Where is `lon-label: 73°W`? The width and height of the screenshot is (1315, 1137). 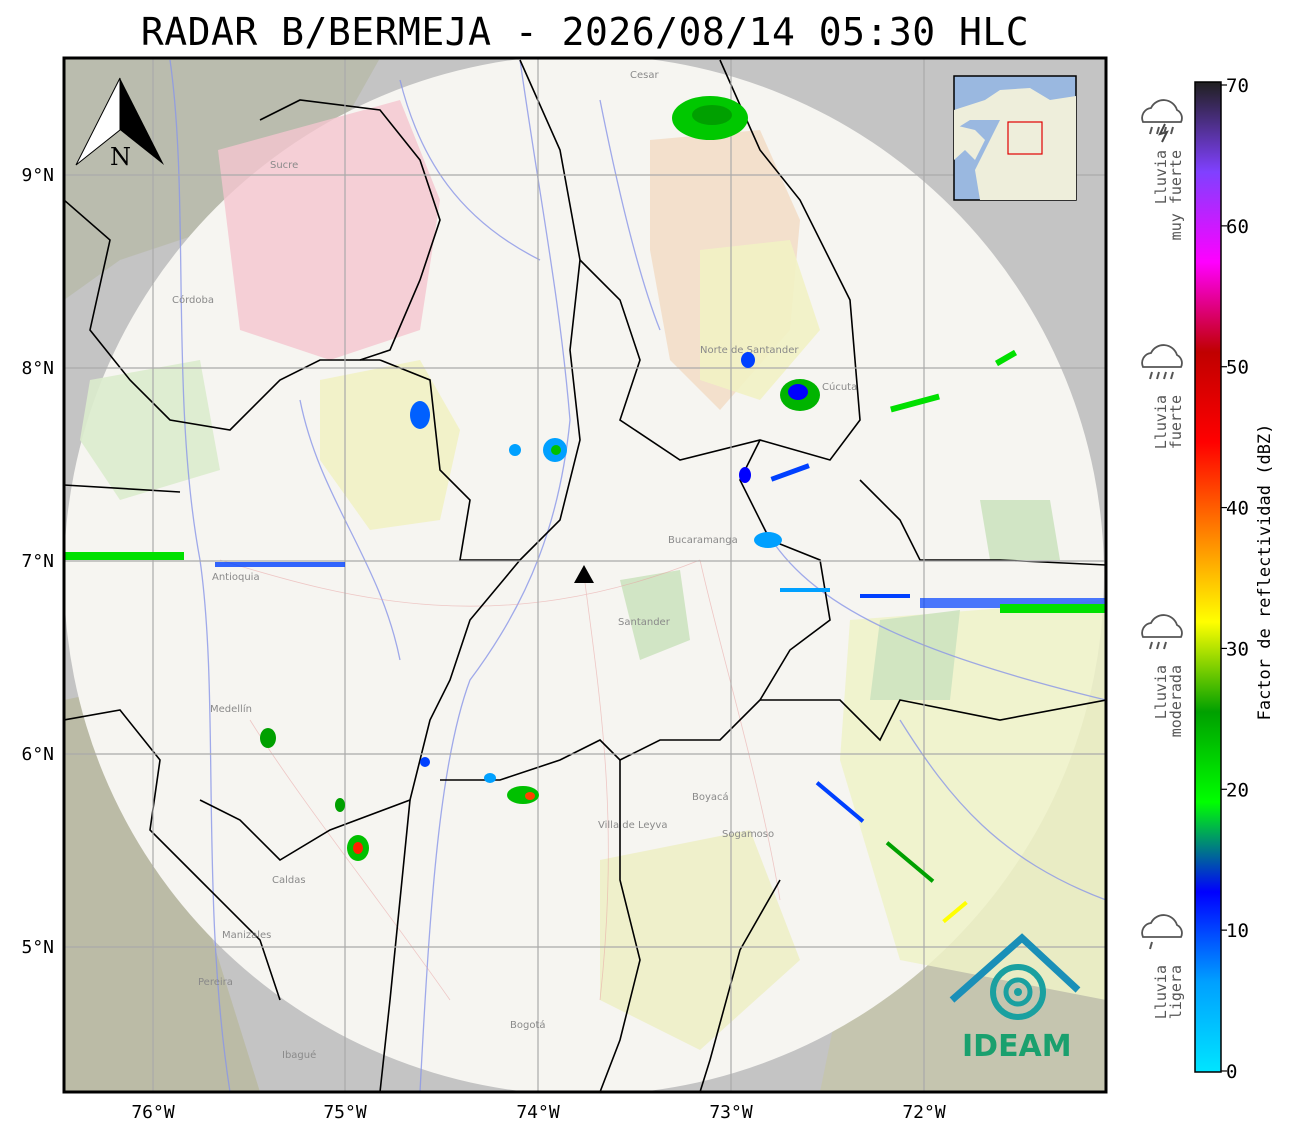
lon-label: 73°W is located at coordinates (731, 1112).